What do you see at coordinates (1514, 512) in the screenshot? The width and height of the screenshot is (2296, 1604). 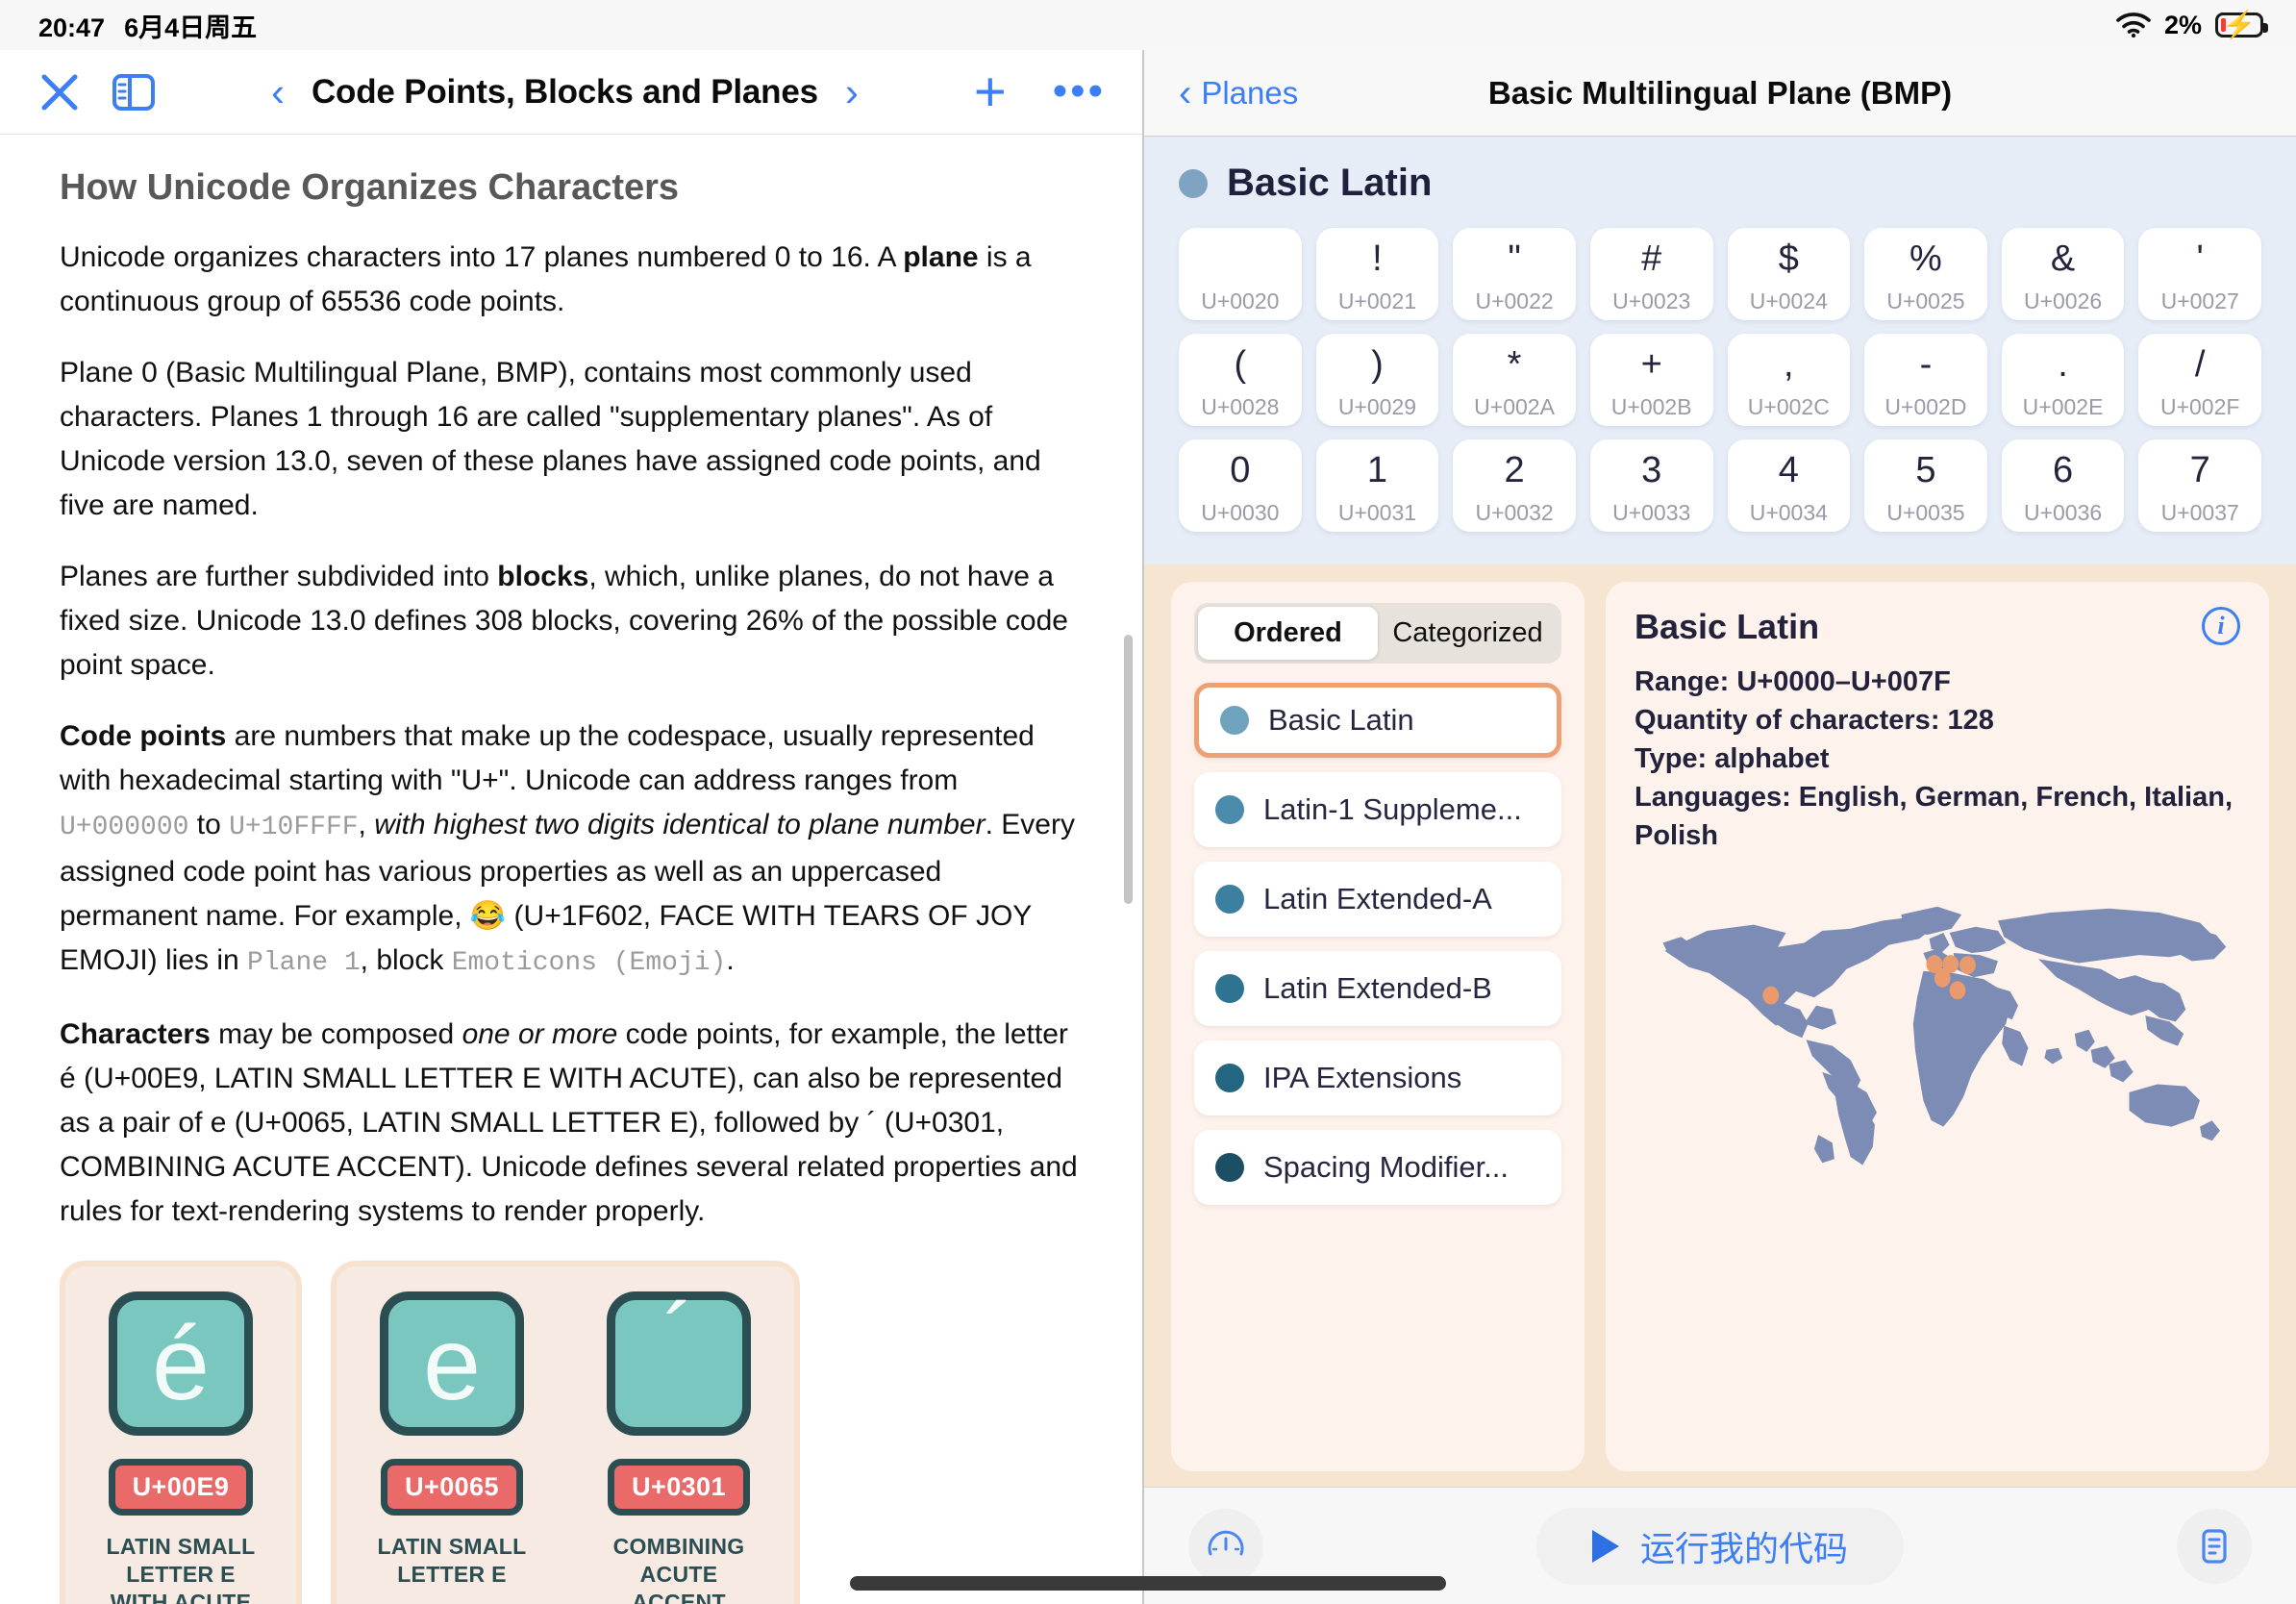 I see `character-codepoint: U+0032` at bounding box center [1514, 512].